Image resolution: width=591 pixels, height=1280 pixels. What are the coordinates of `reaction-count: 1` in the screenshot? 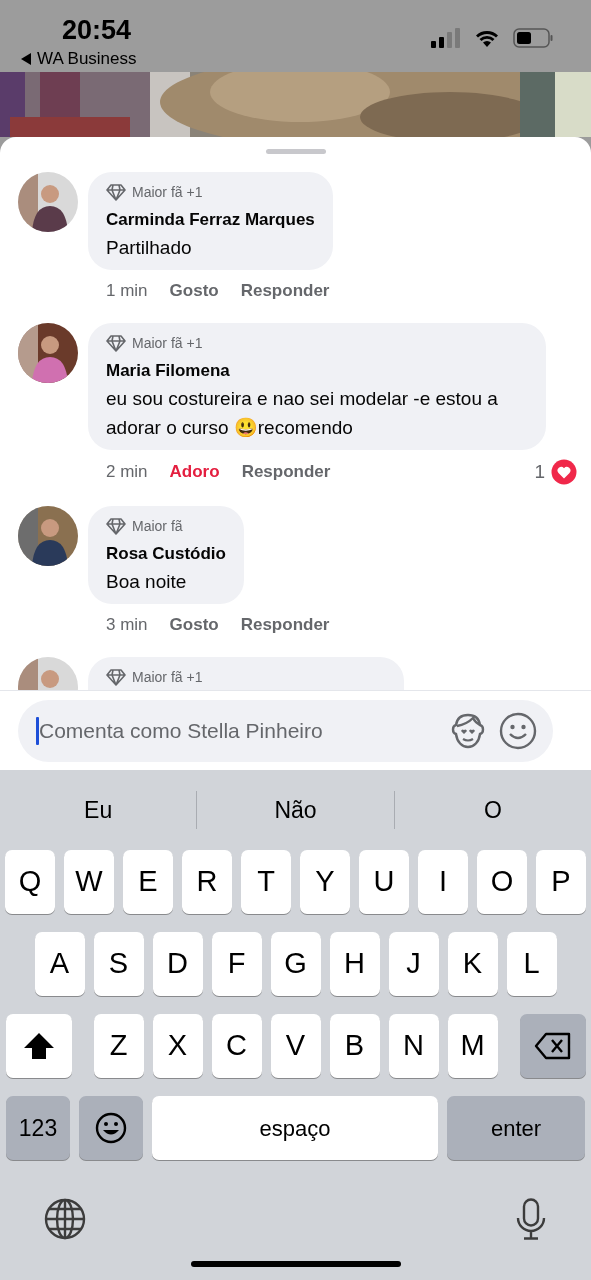 It's located at (539, 471).